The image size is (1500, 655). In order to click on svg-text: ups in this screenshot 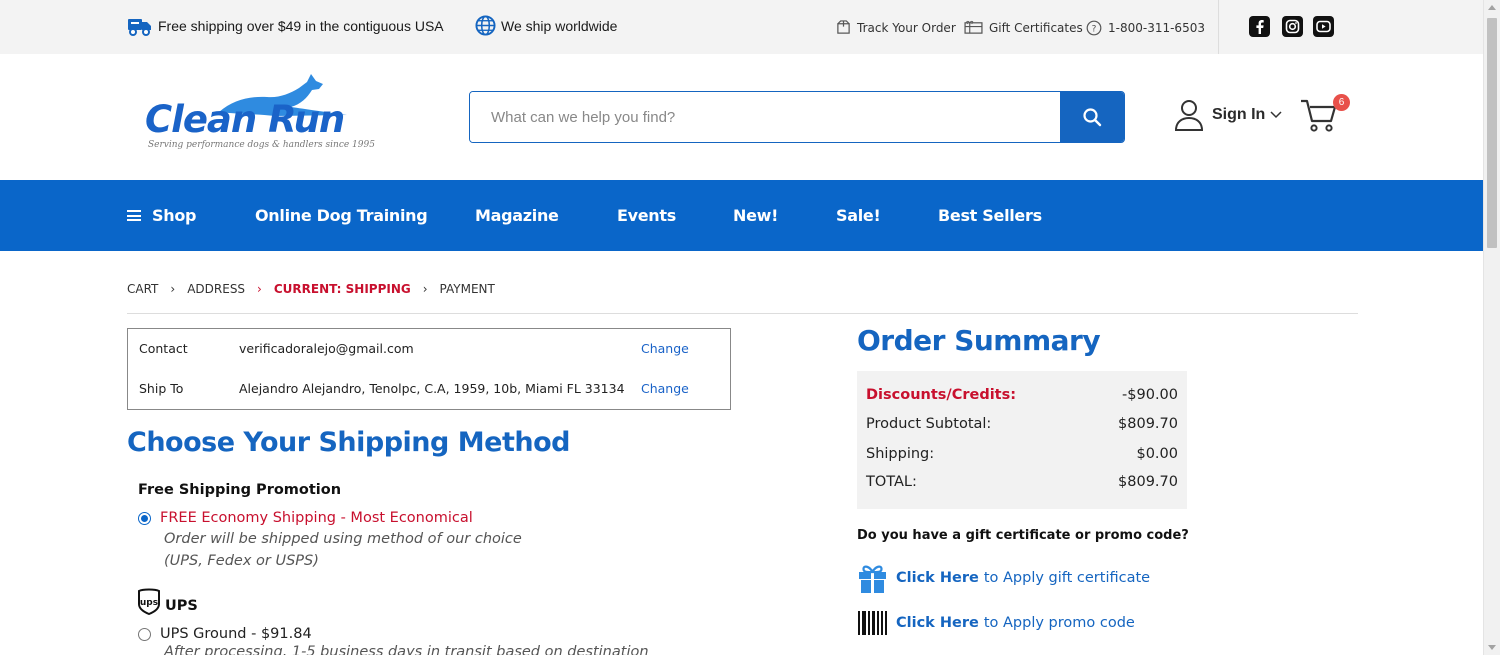, I will do `click(149, 603)`.